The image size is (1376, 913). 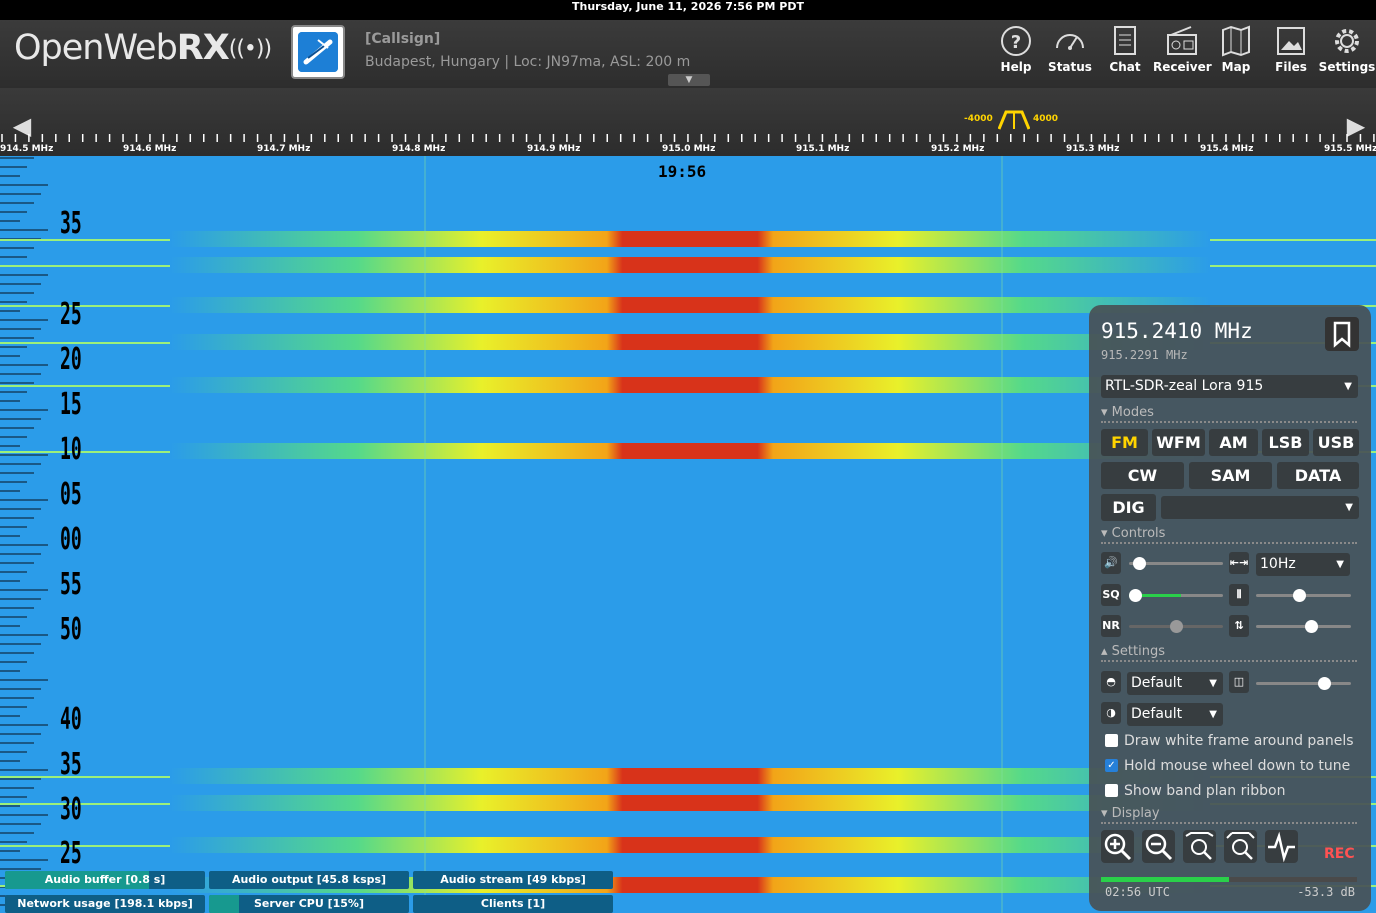 I want to click on collapse-header-button: ▼, so click(x=689, y=80).